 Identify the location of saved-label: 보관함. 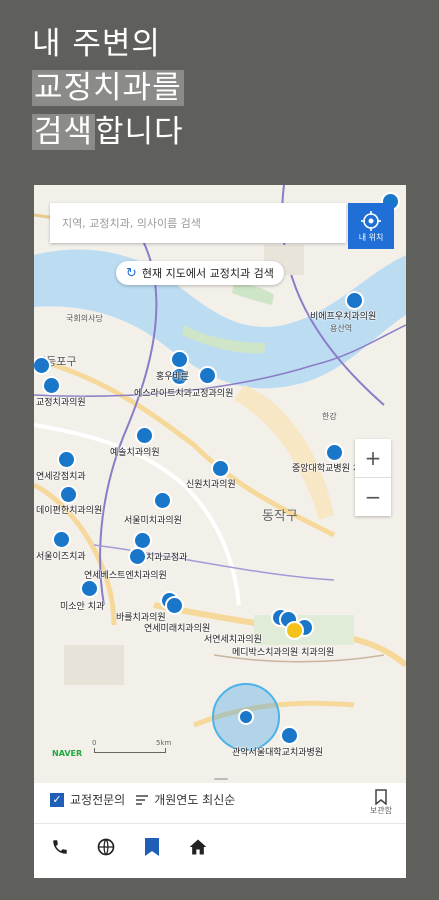
(380, 810).